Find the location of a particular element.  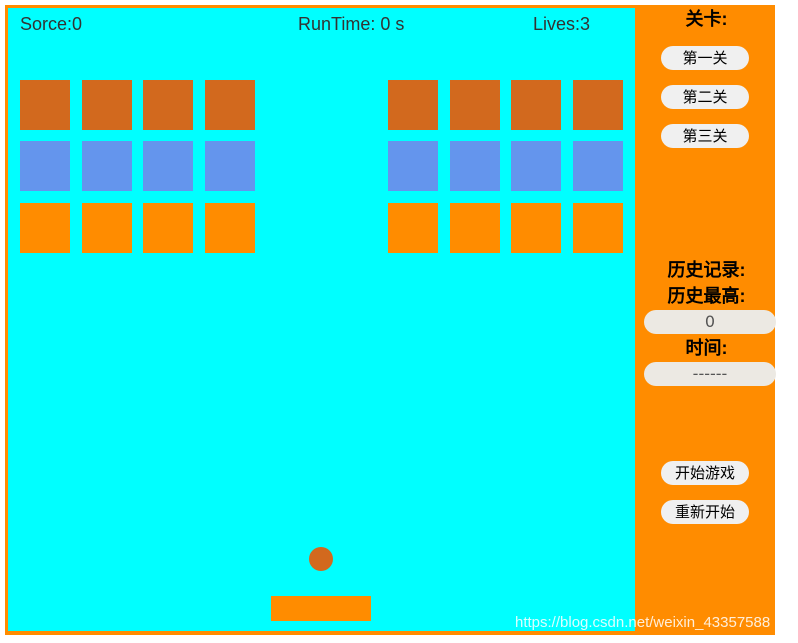

start-game-button: 开始游戏 is located at coordinates (705, 473).